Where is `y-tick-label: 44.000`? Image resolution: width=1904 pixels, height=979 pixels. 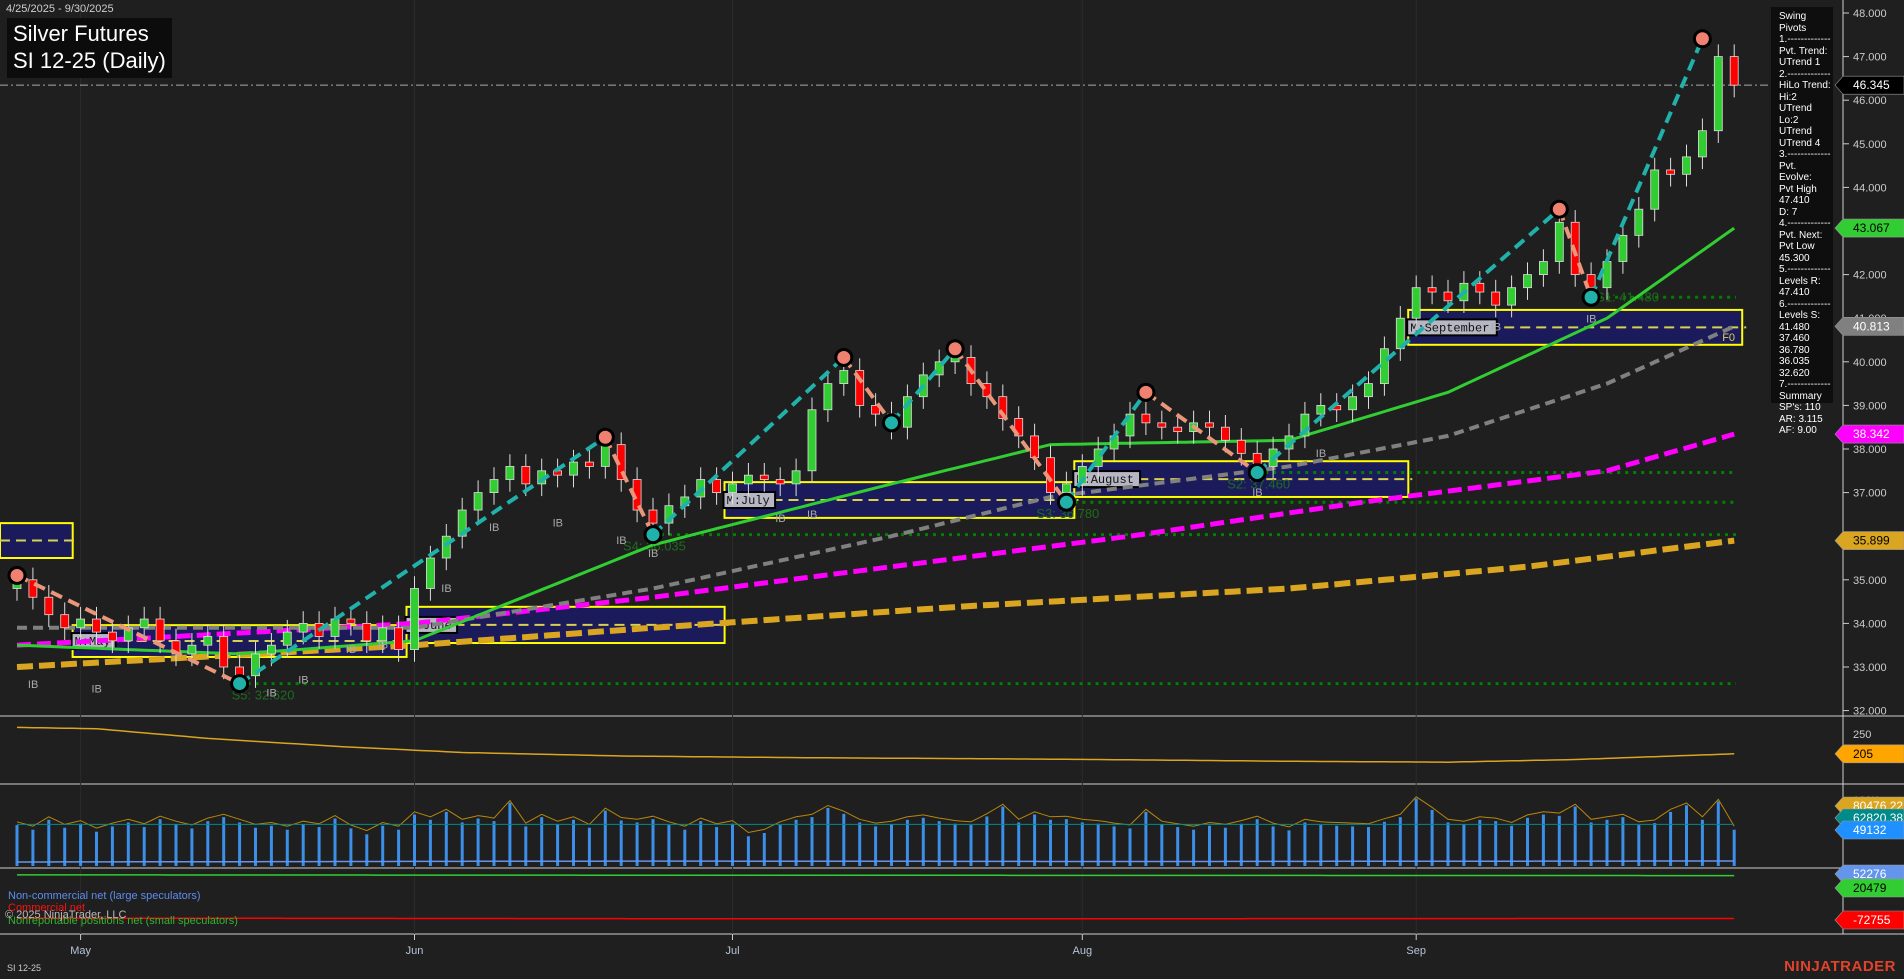
y-tick-label: 44.000 is located at coordinates (1870, 188).